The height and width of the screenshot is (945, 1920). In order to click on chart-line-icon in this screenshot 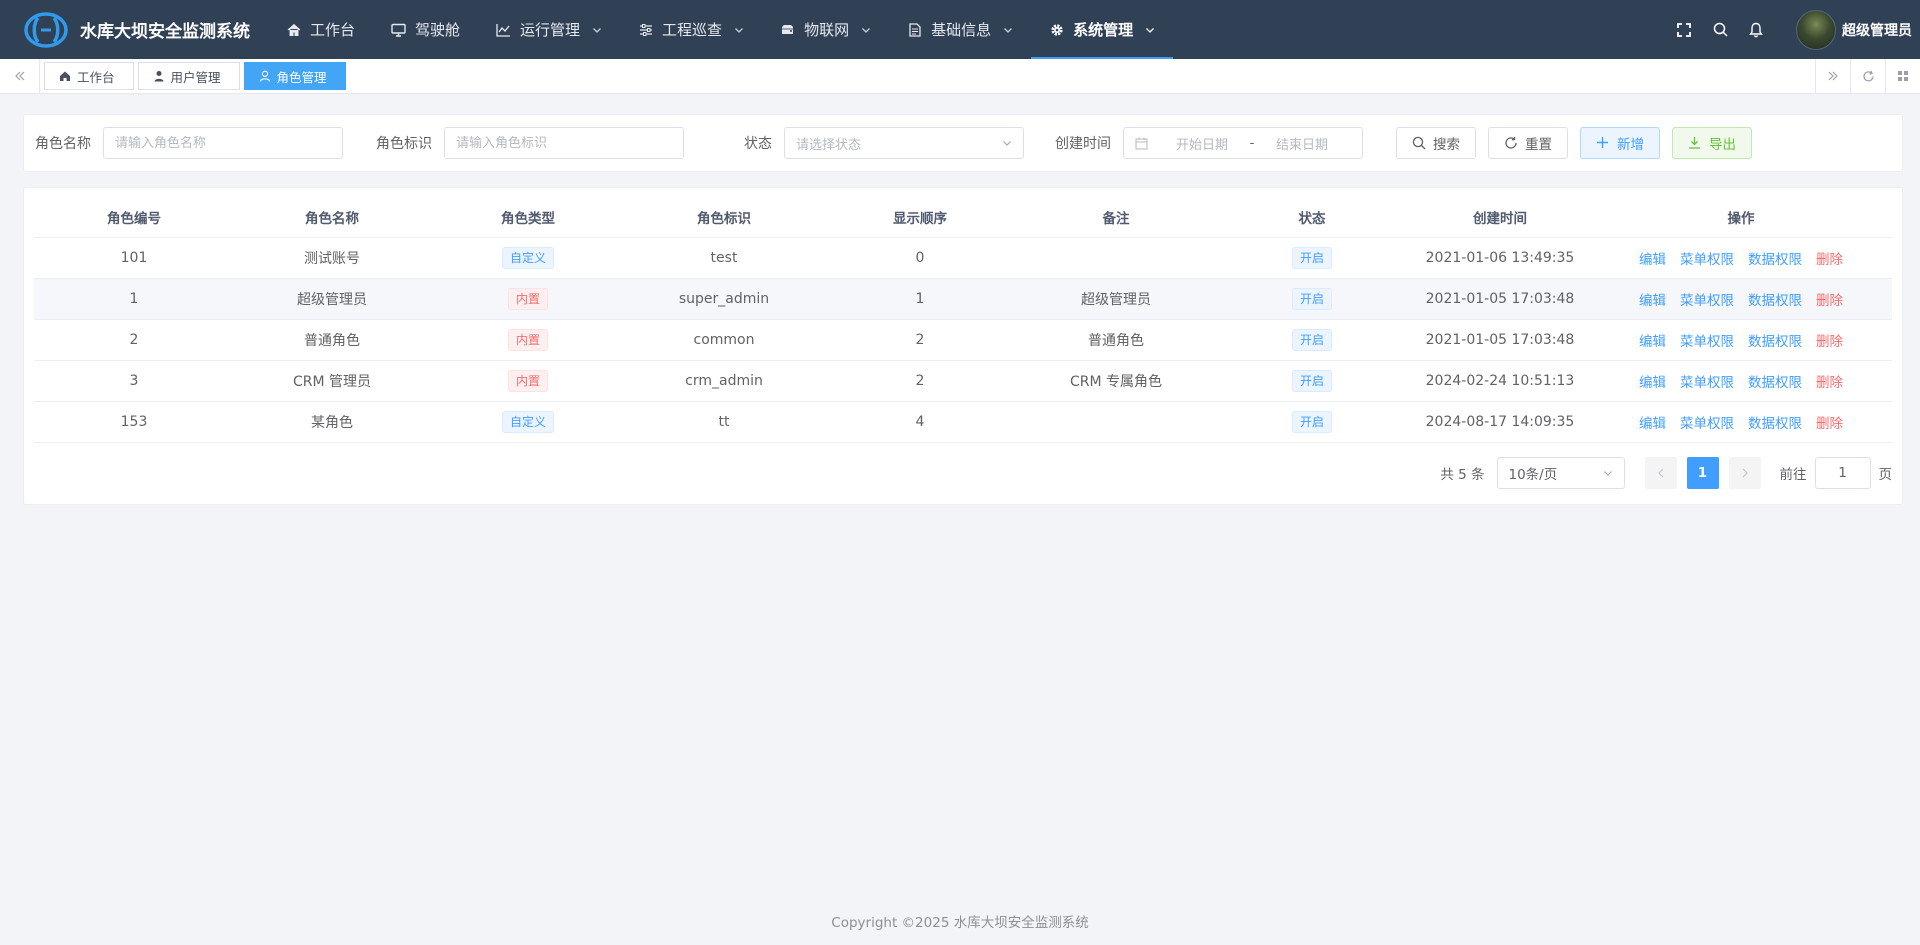, I will do `click(503, 29)`.